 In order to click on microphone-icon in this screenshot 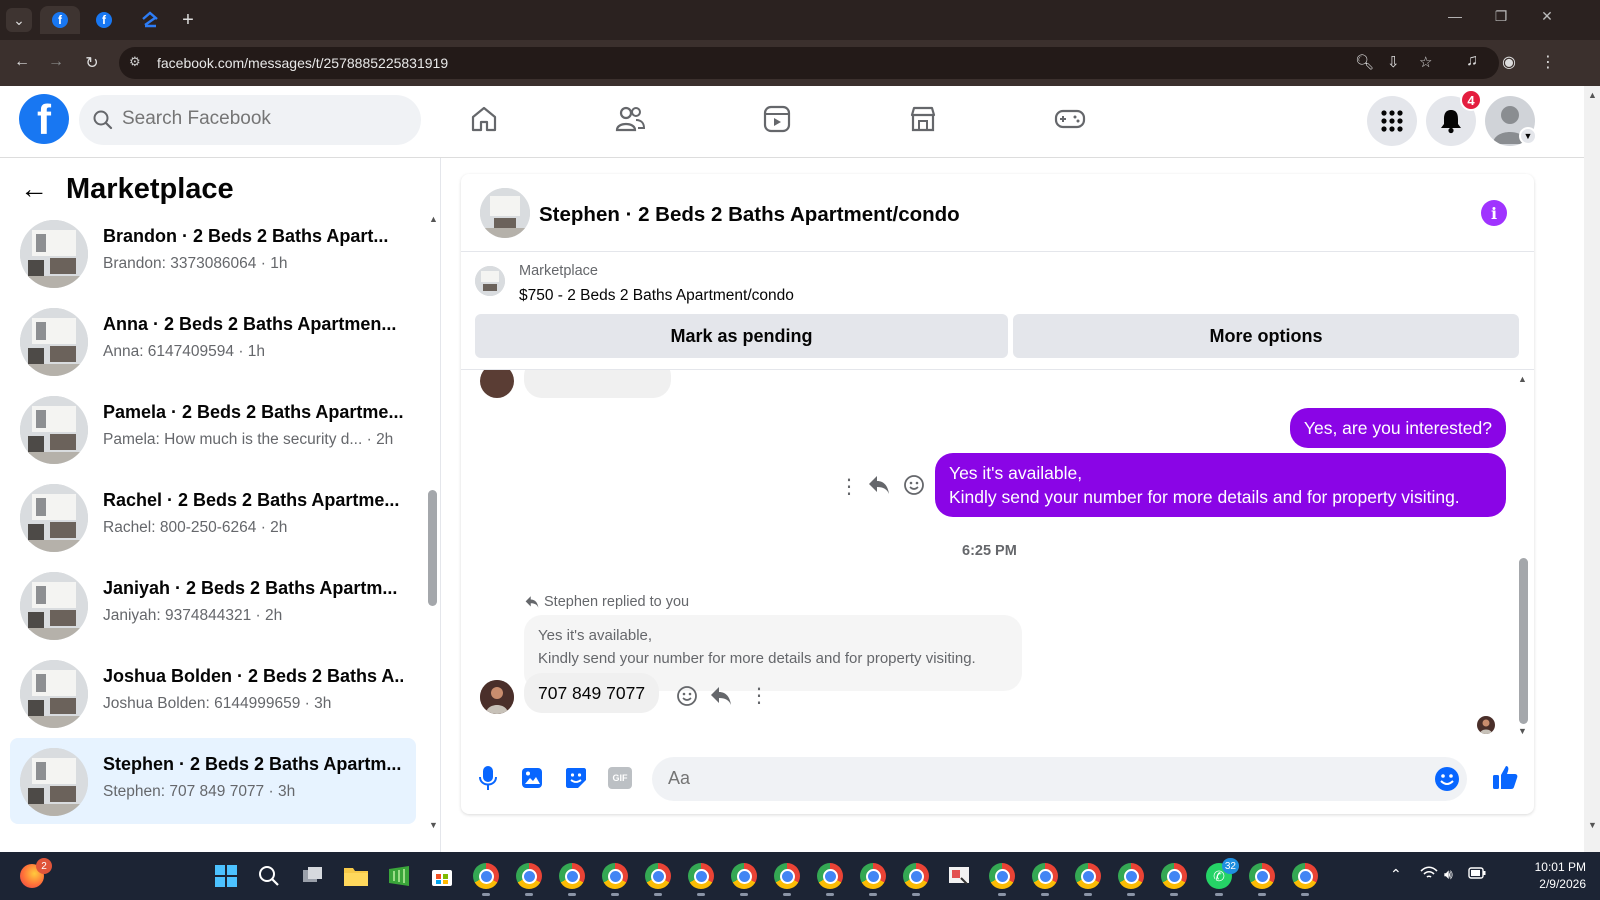, I will do `click(488, 778)`.